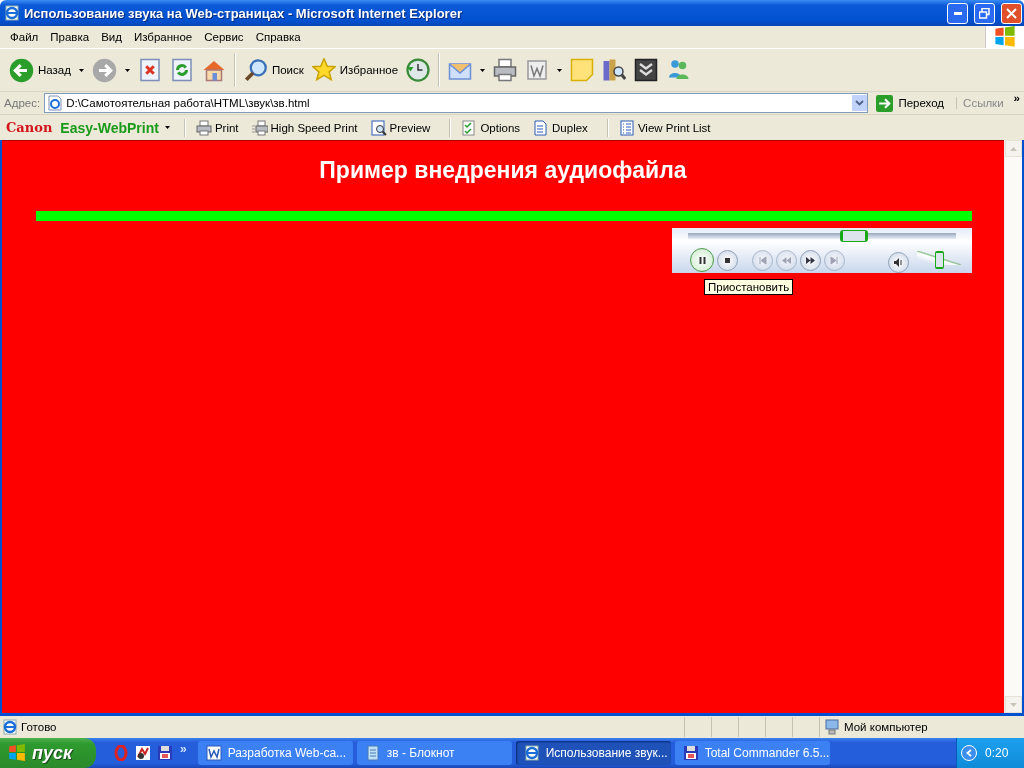  Describe the element at coordinates (626, 127) in the screenshot. I see `list-icon` at that location.